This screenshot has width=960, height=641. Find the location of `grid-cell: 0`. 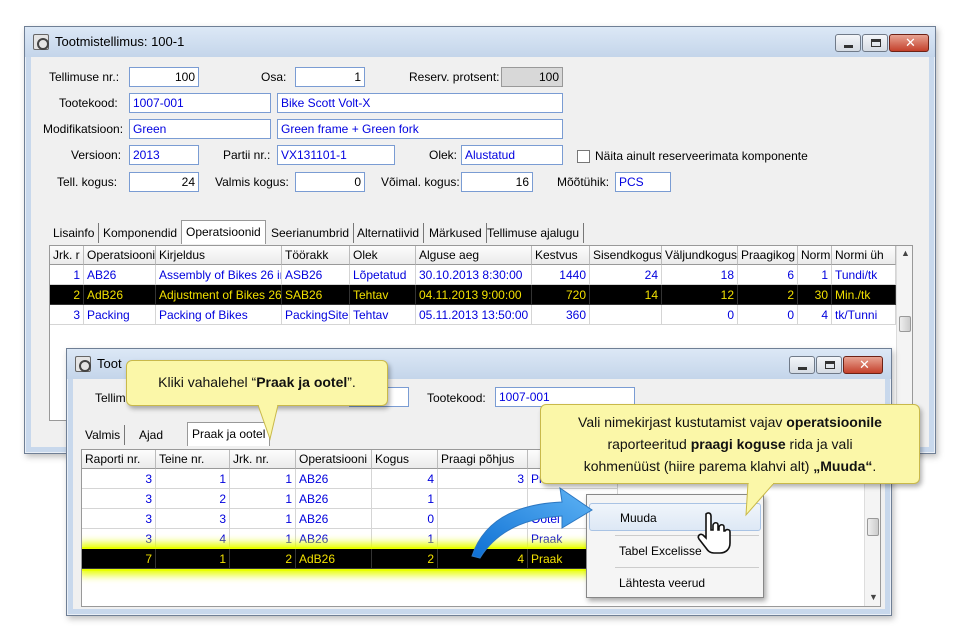

grid-cell: 0 is located at coordinates (405, 519).